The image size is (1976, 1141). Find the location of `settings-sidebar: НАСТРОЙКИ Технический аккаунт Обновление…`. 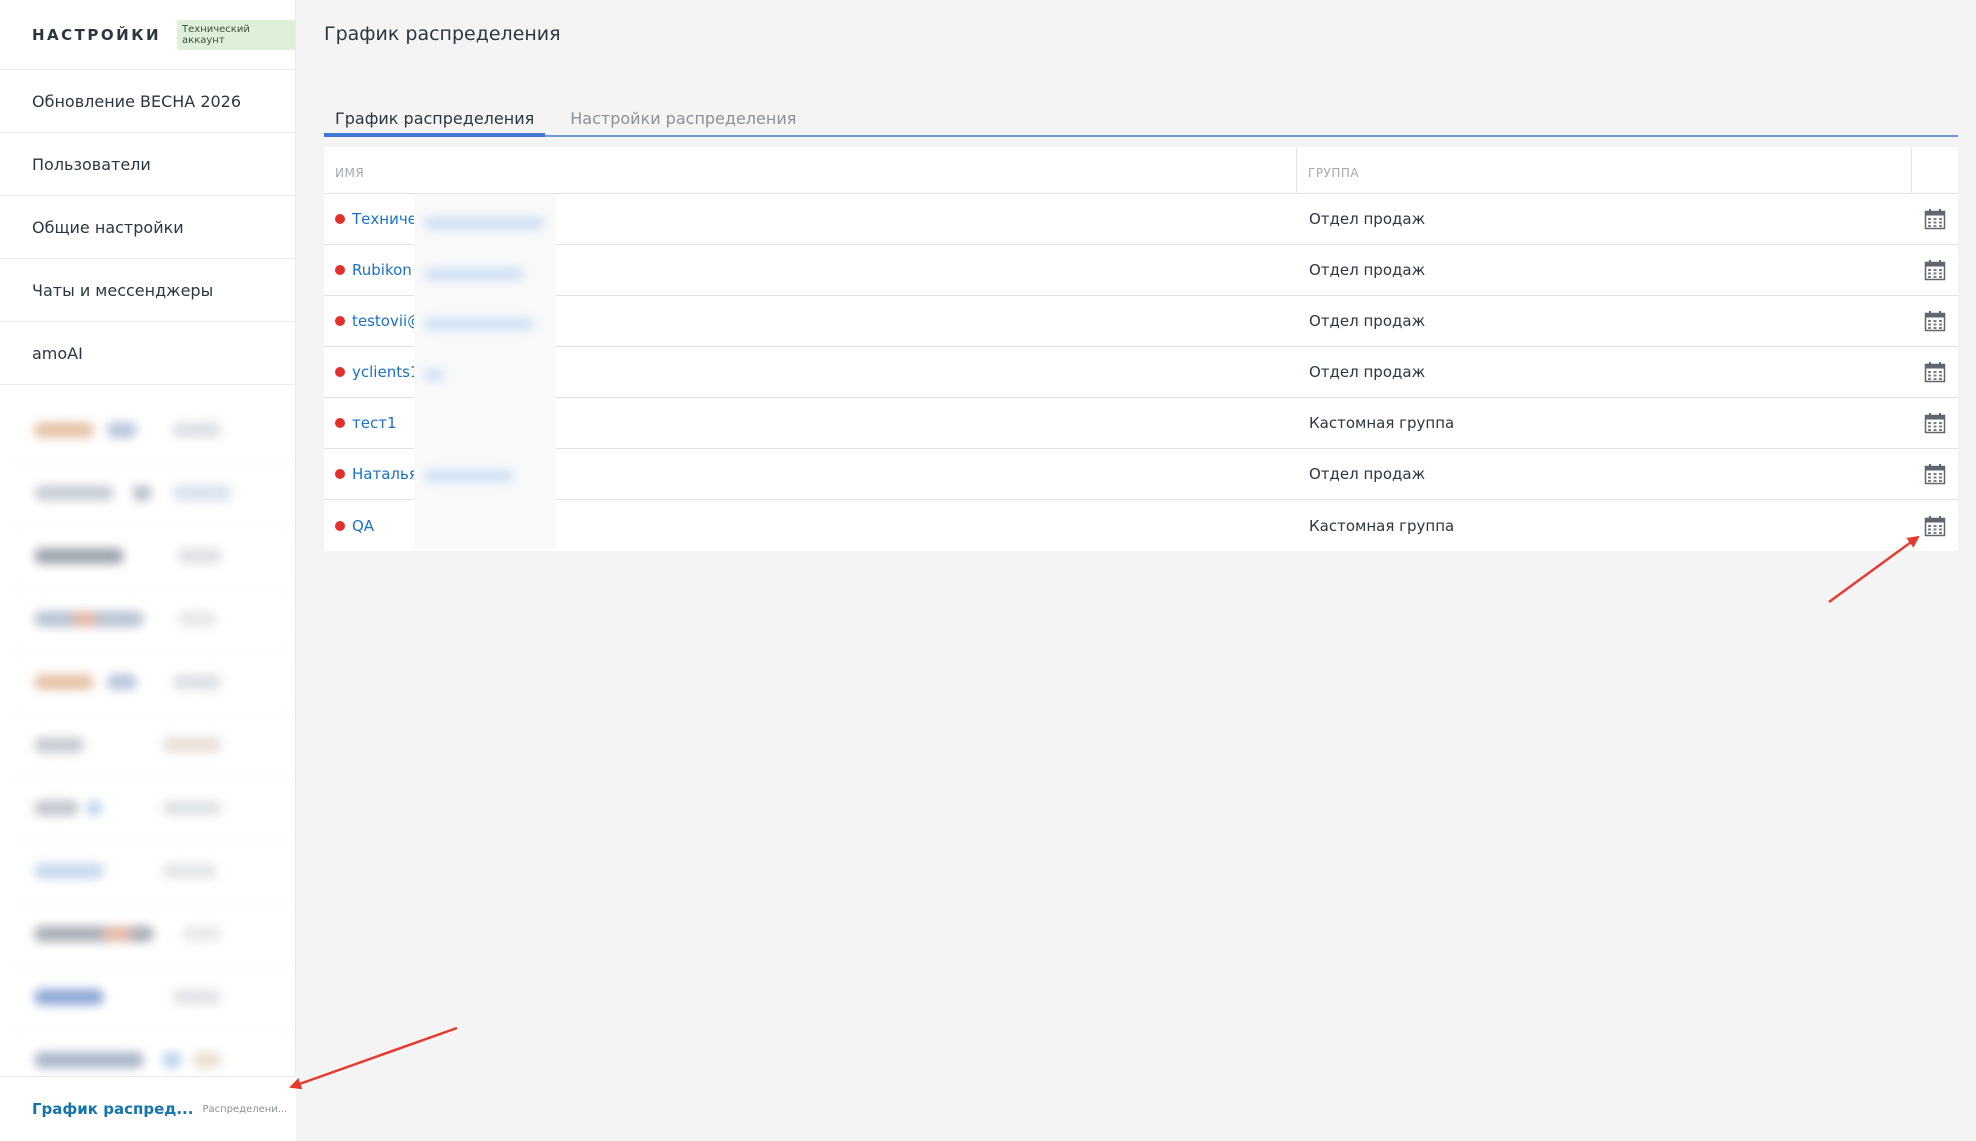

settings-sidebar: НАСТРОЙКИ Технический аккаунт Обновление… is located at coordinates (148, 570).